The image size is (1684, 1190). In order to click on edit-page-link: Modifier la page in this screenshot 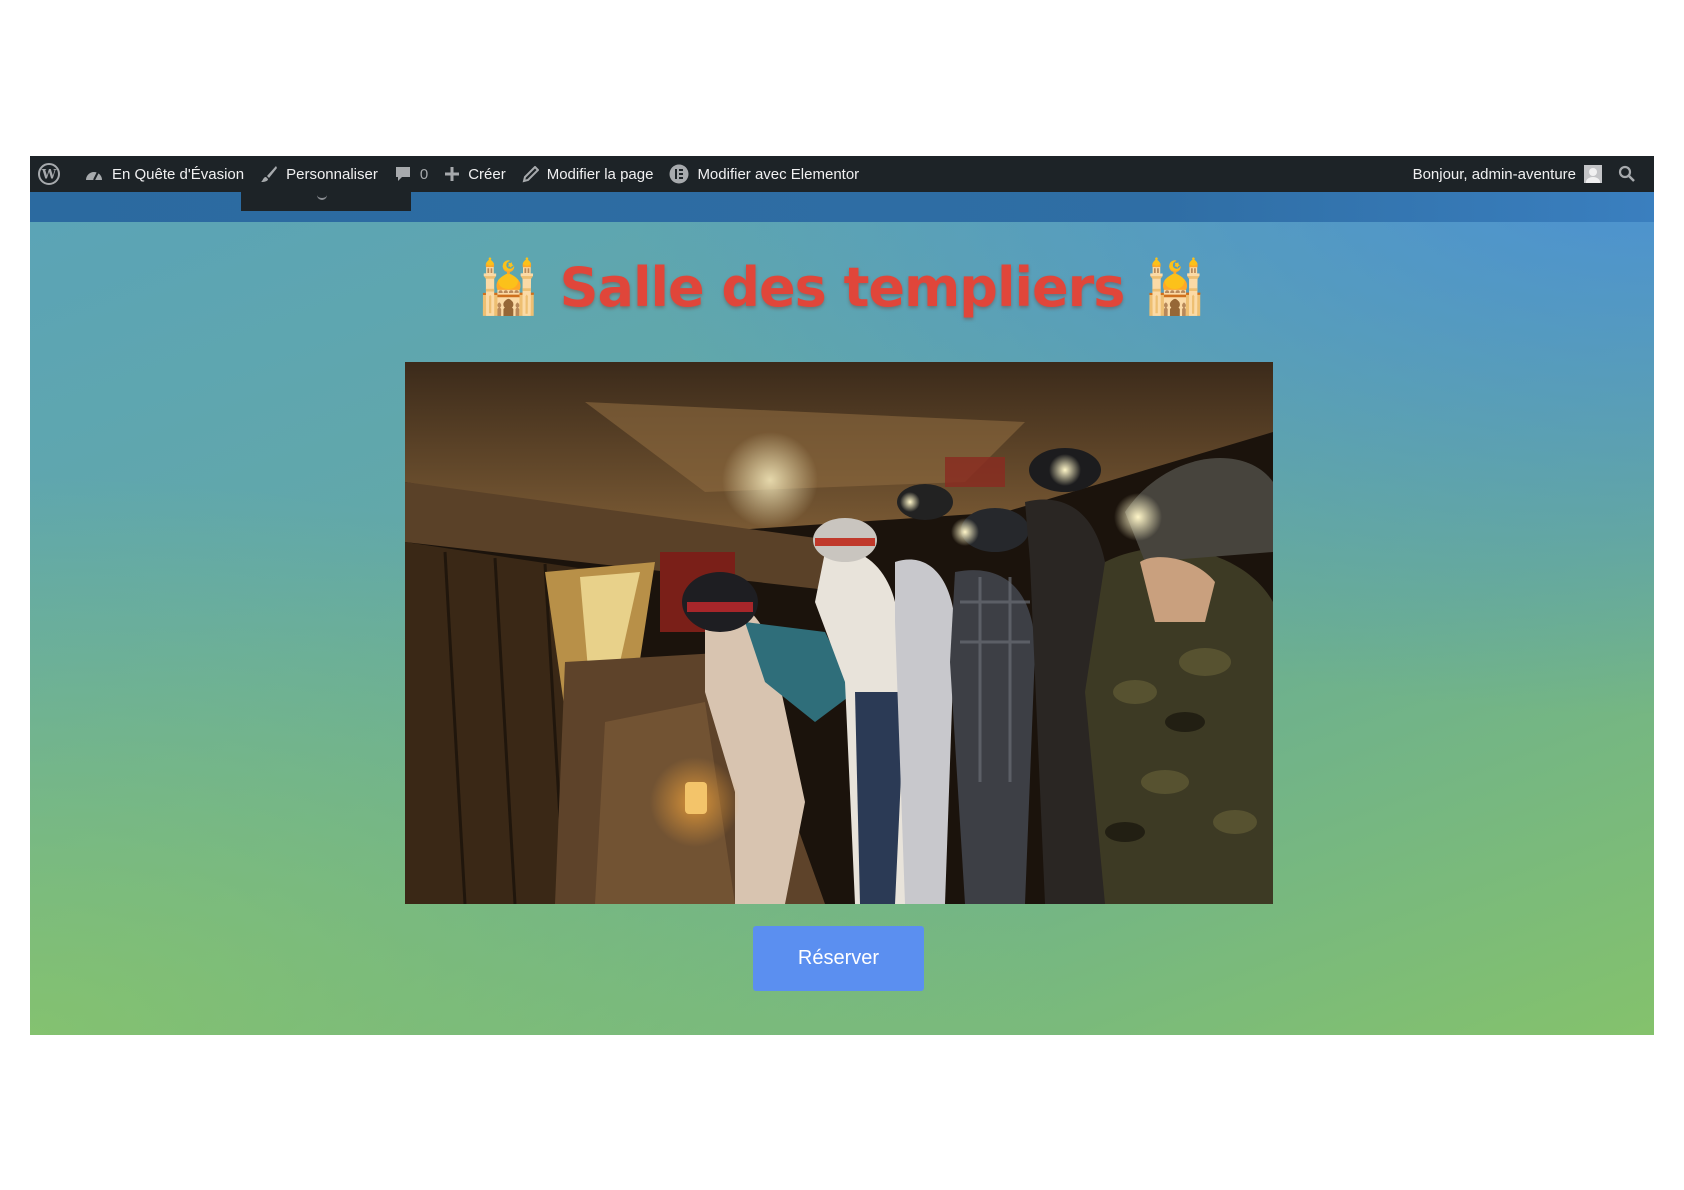, I will do `click(588, 174)`.